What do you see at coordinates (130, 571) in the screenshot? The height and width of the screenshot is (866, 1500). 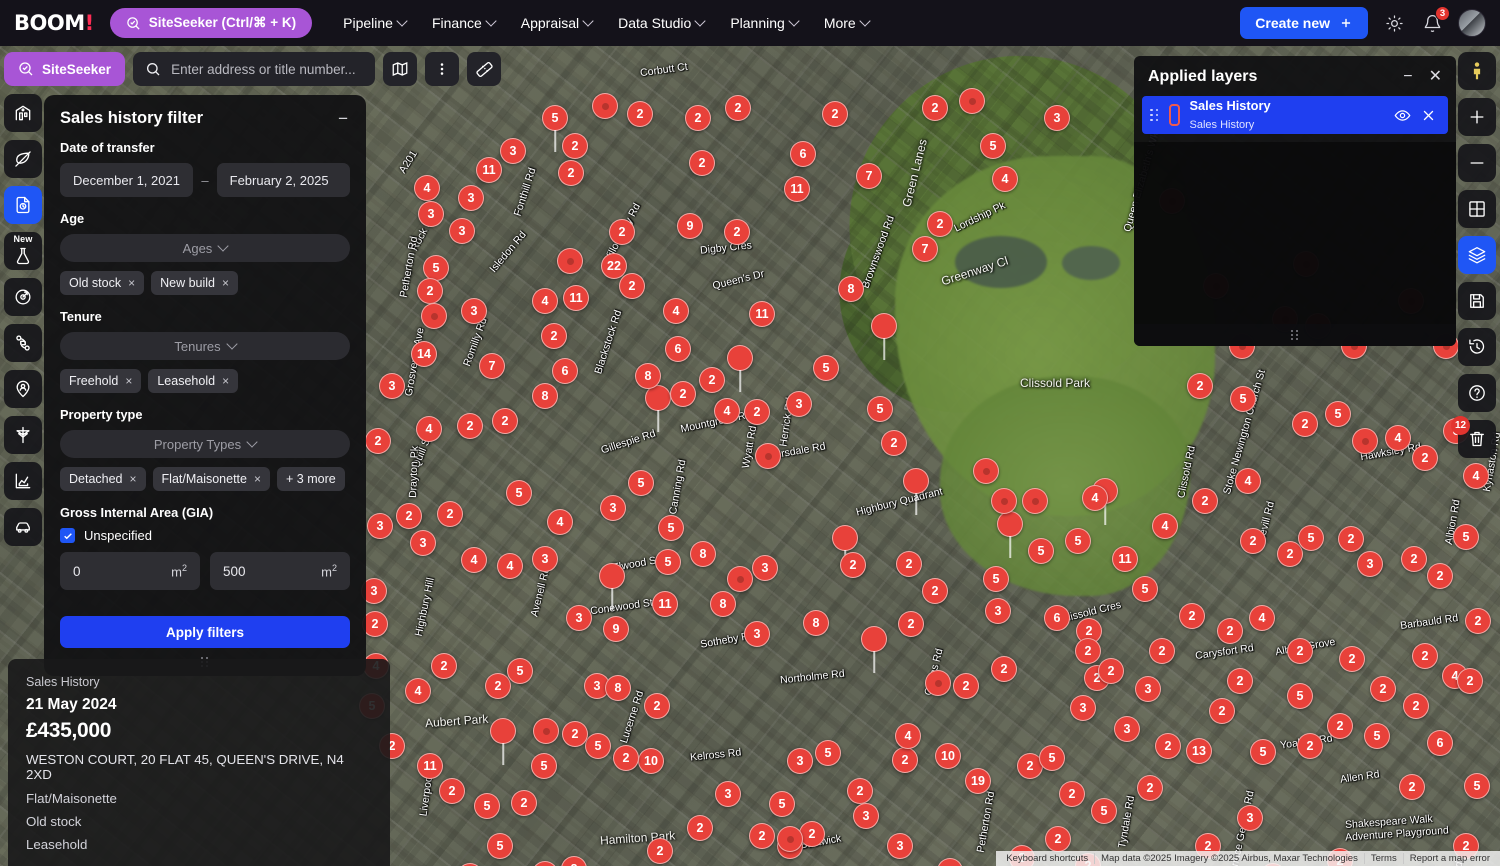 I see `gia-min-field: m2` at bounding box center [130, 571].